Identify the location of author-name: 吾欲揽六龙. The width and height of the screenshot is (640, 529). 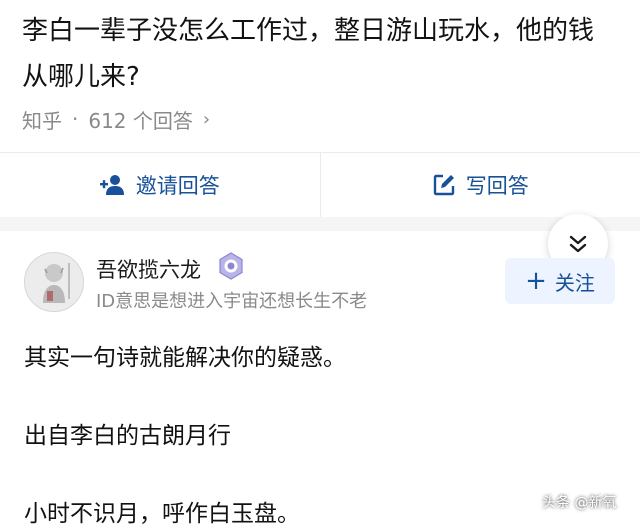
(148, 269).